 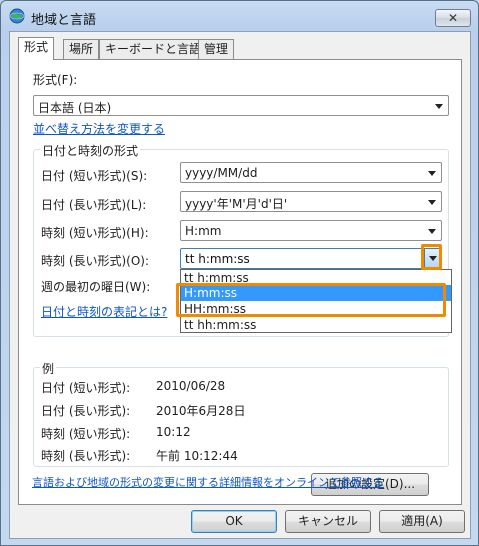 I want to click on apply-button: 適用(A), so click(x=422, y=521).